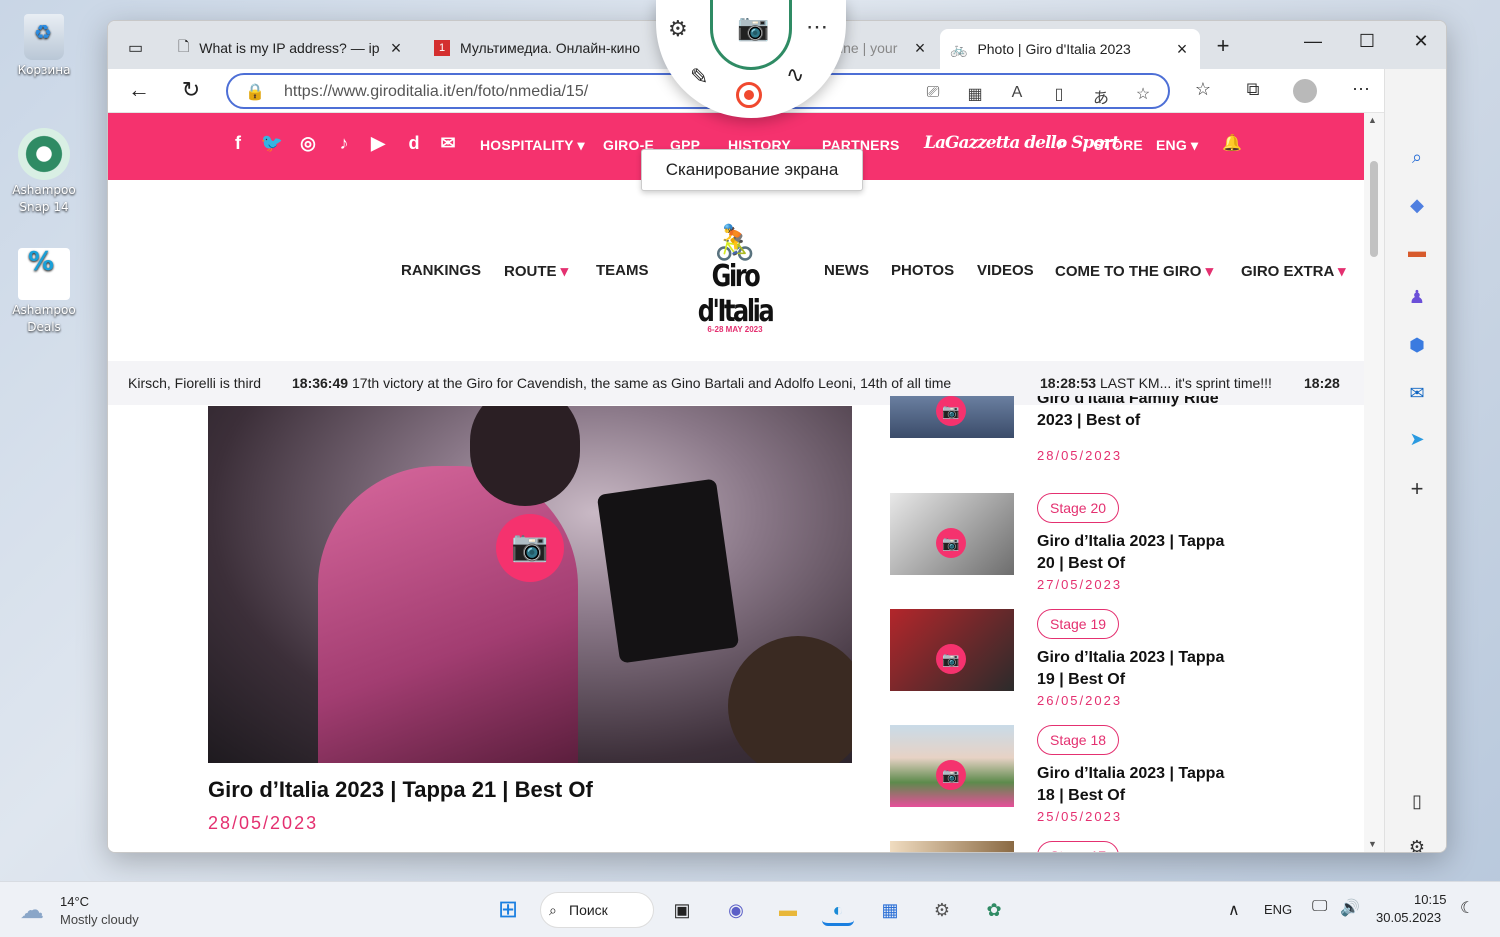  Describe the element at coordinates (542, 48) in the screenshot. I see `tab-multimedia: 1 Мультимедиа. Онлайн-кино` at that location.